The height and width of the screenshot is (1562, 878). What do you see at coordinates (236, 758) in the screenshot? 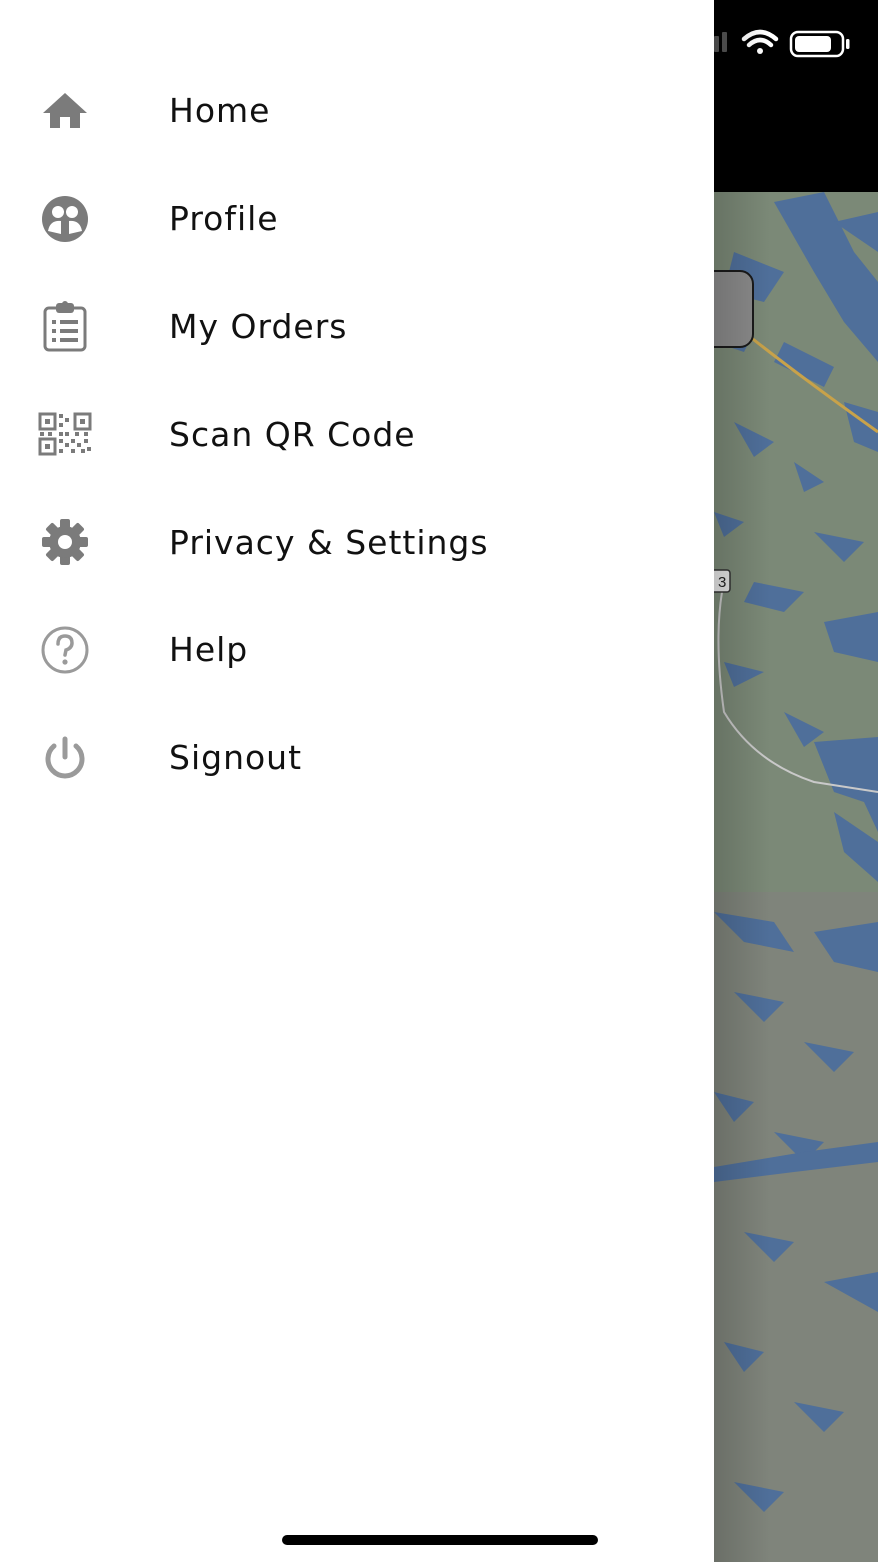
I see `menu-label-signout: Signout` at bounding box center [236, 758].